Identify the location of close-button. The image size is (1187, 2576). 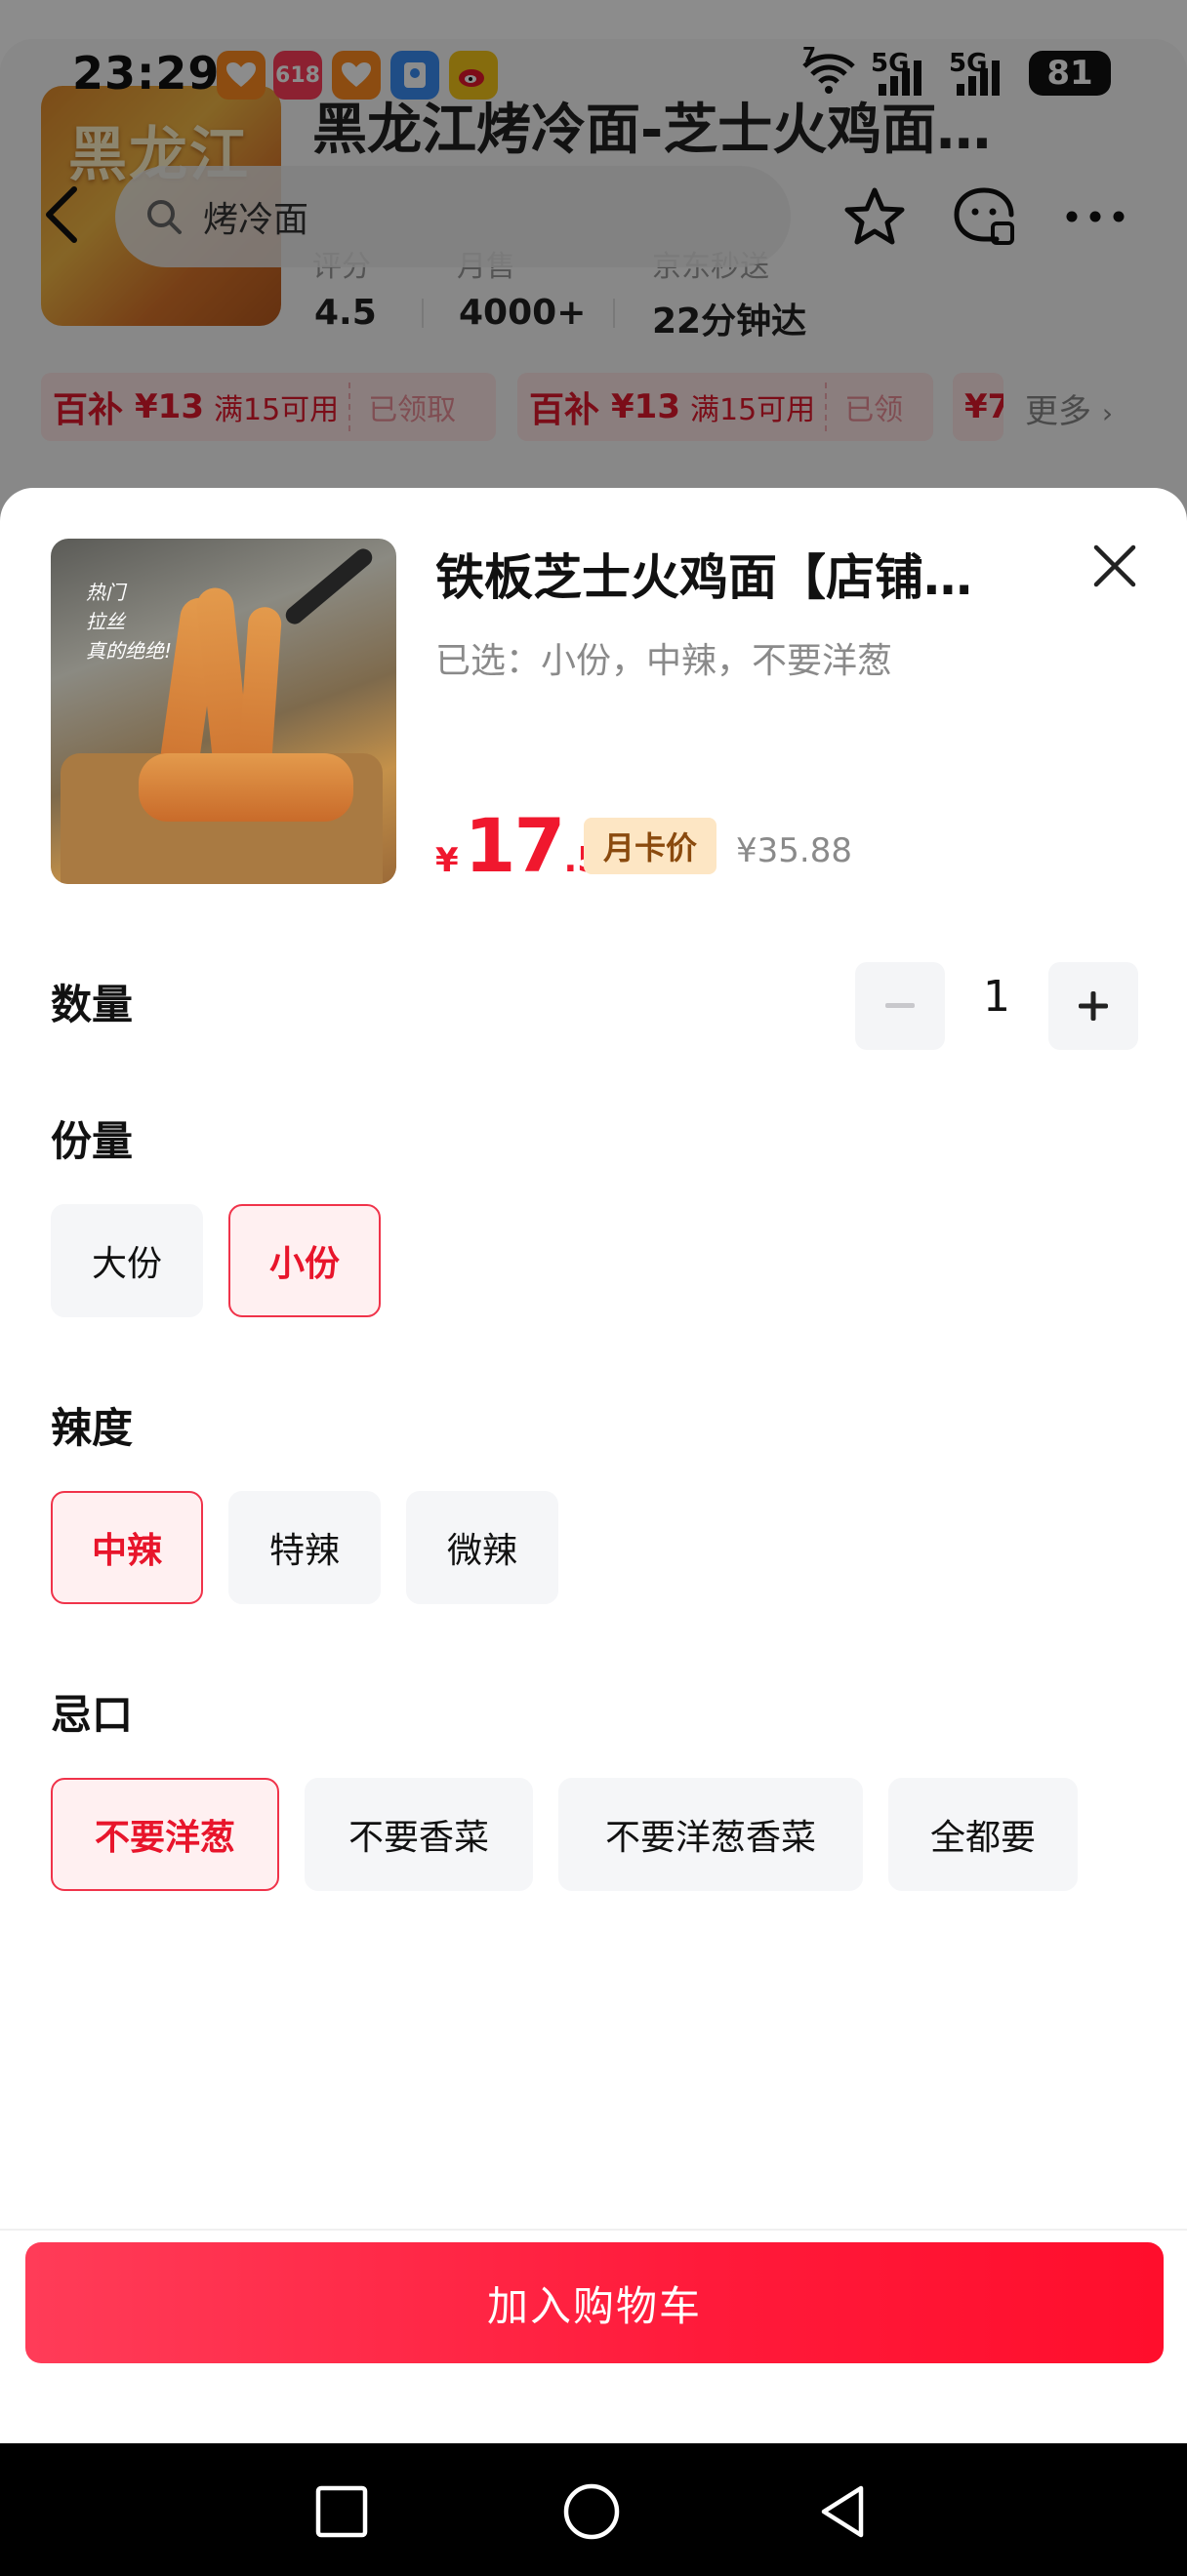
(1115, 566).